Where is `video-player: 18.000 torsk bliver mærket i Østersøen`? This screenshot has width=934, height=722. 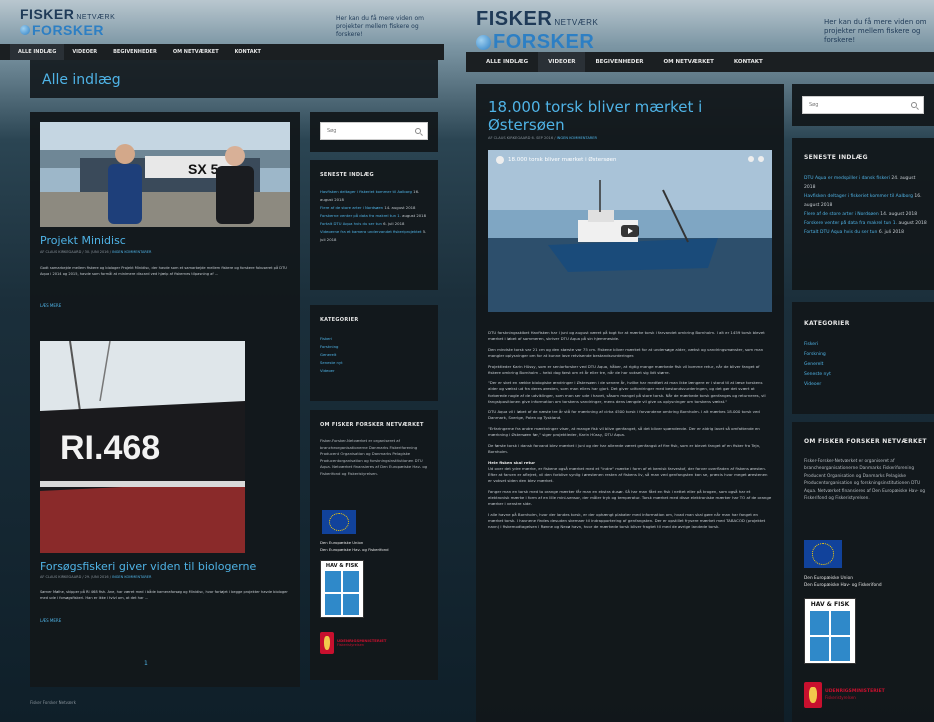
video-player: 18.000 torsk bliver mærket i Østersøen is located at coordinates (630, 231).